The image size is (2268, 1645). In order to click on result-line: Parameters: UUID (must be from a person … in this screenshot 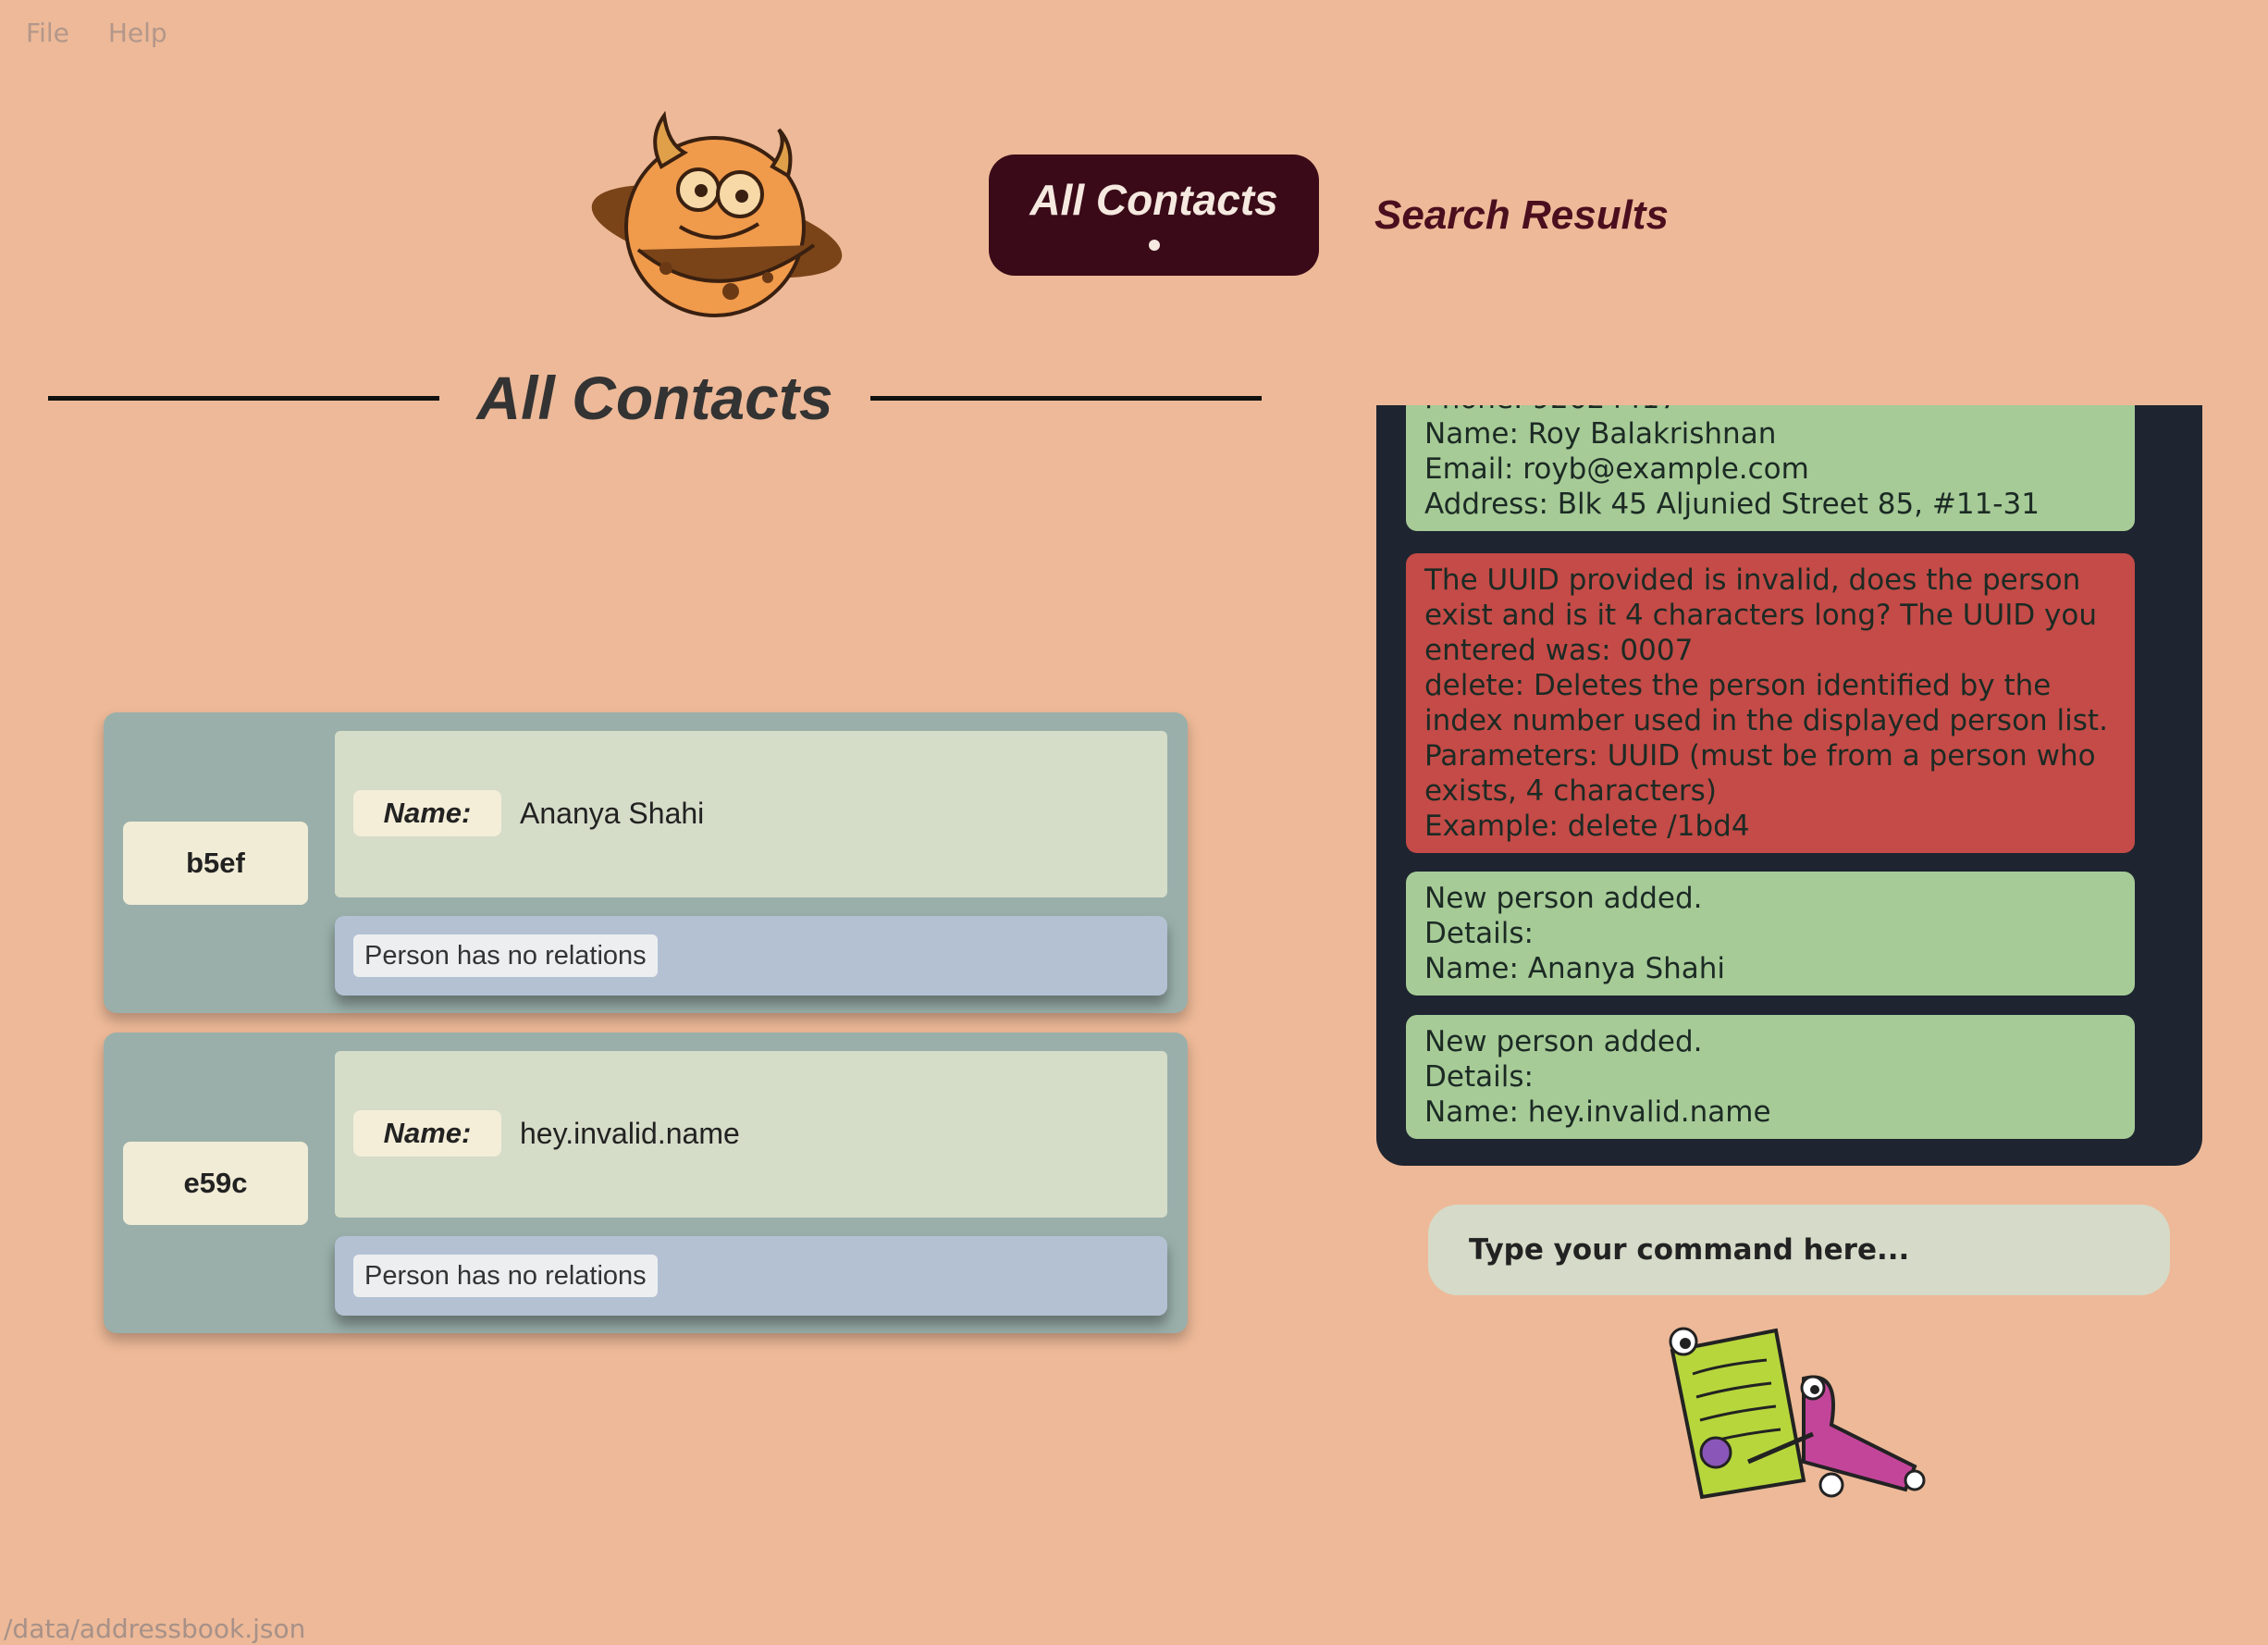, I will do `click(1760, 756)`.